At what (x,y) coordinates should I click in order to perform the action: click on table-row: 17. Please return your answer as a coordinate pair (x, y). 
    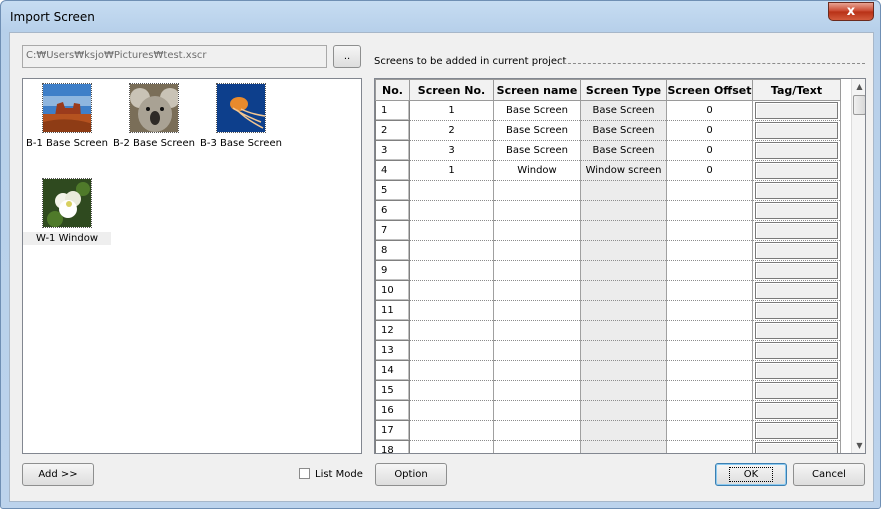
    Looking at the image, I should click on (608, 430).